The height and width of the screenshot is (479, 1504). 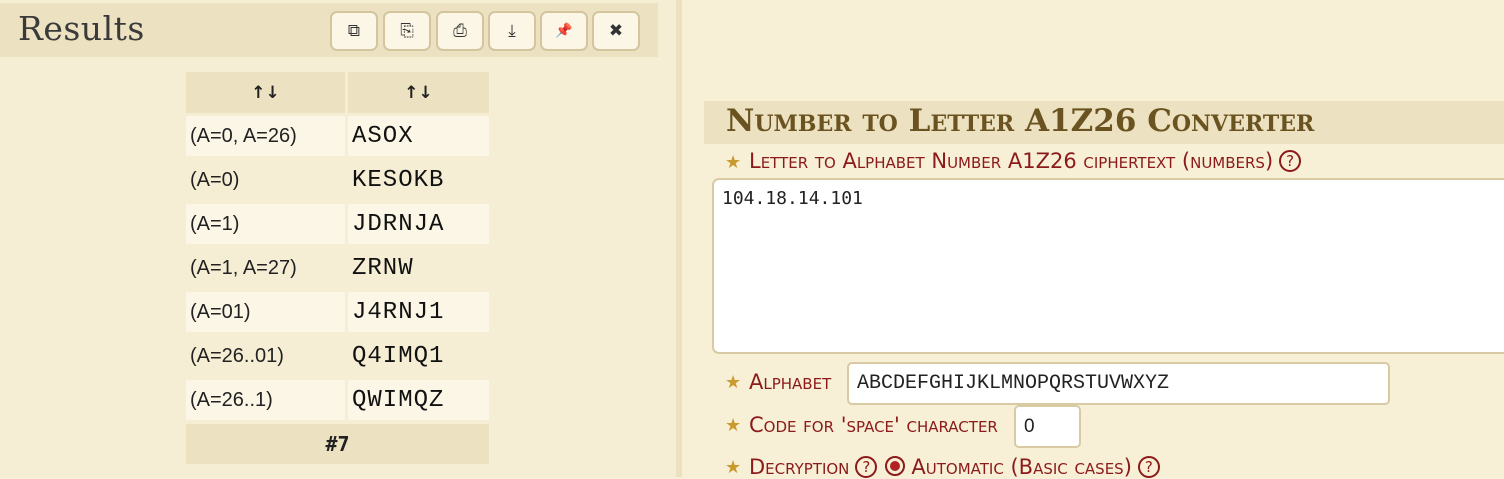 I want to click on row-text: ASOX, so click(x=418, y=136).